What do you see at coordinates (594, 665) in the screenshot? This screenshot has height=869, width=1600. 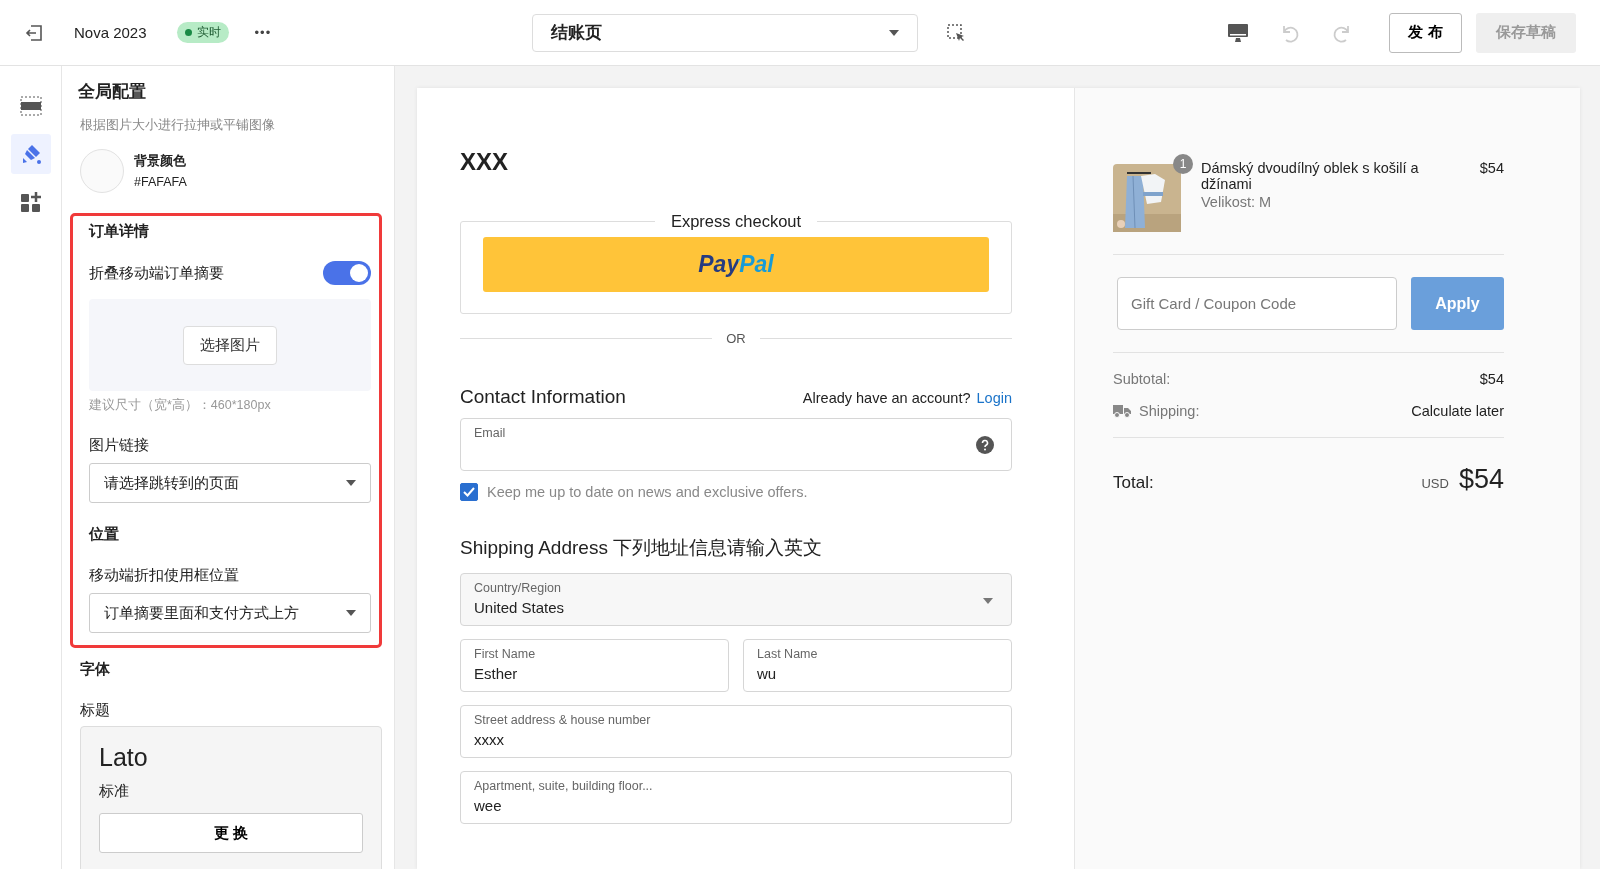 I see `text-field: First Name Esther` at bounding box center [594, 665].